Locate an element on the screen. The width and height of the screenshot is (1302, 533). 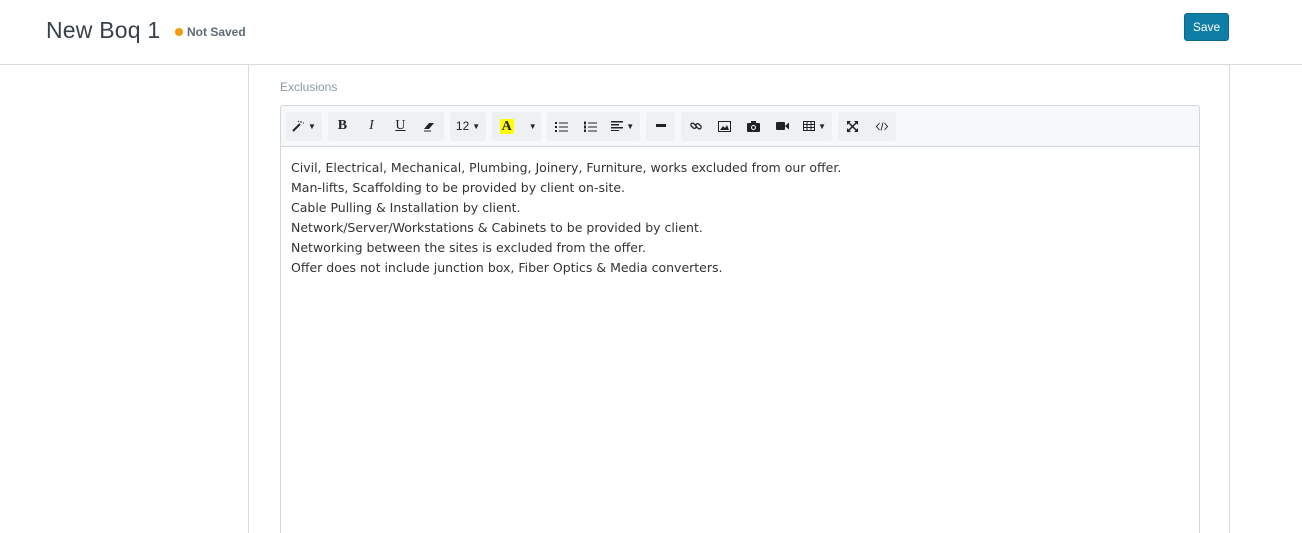
page-header: New Boq 1 Not Saved Save is located at coordinates (651, 32).